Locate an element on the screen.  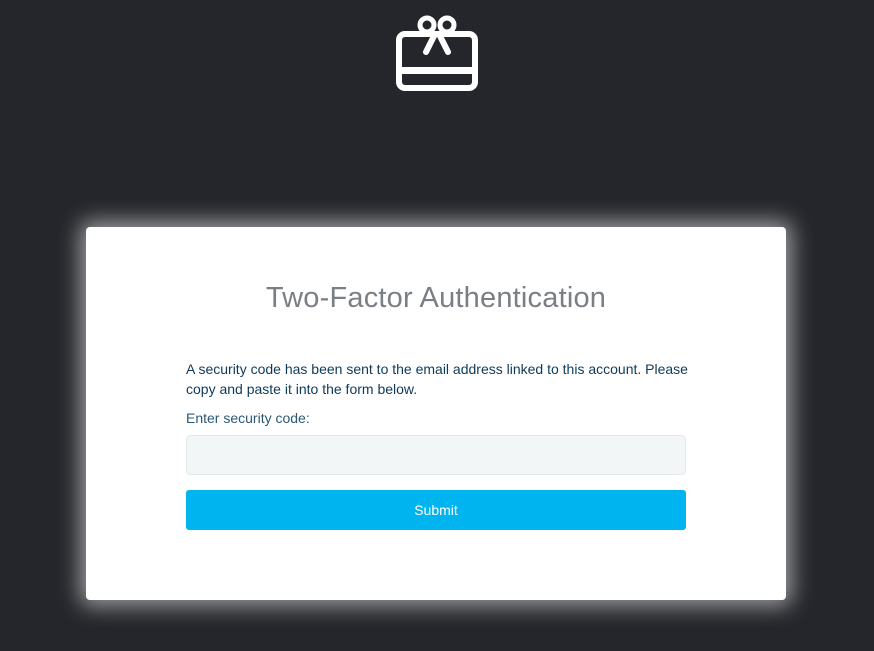
submit-button: Submit is located at coordinates (436, 510).